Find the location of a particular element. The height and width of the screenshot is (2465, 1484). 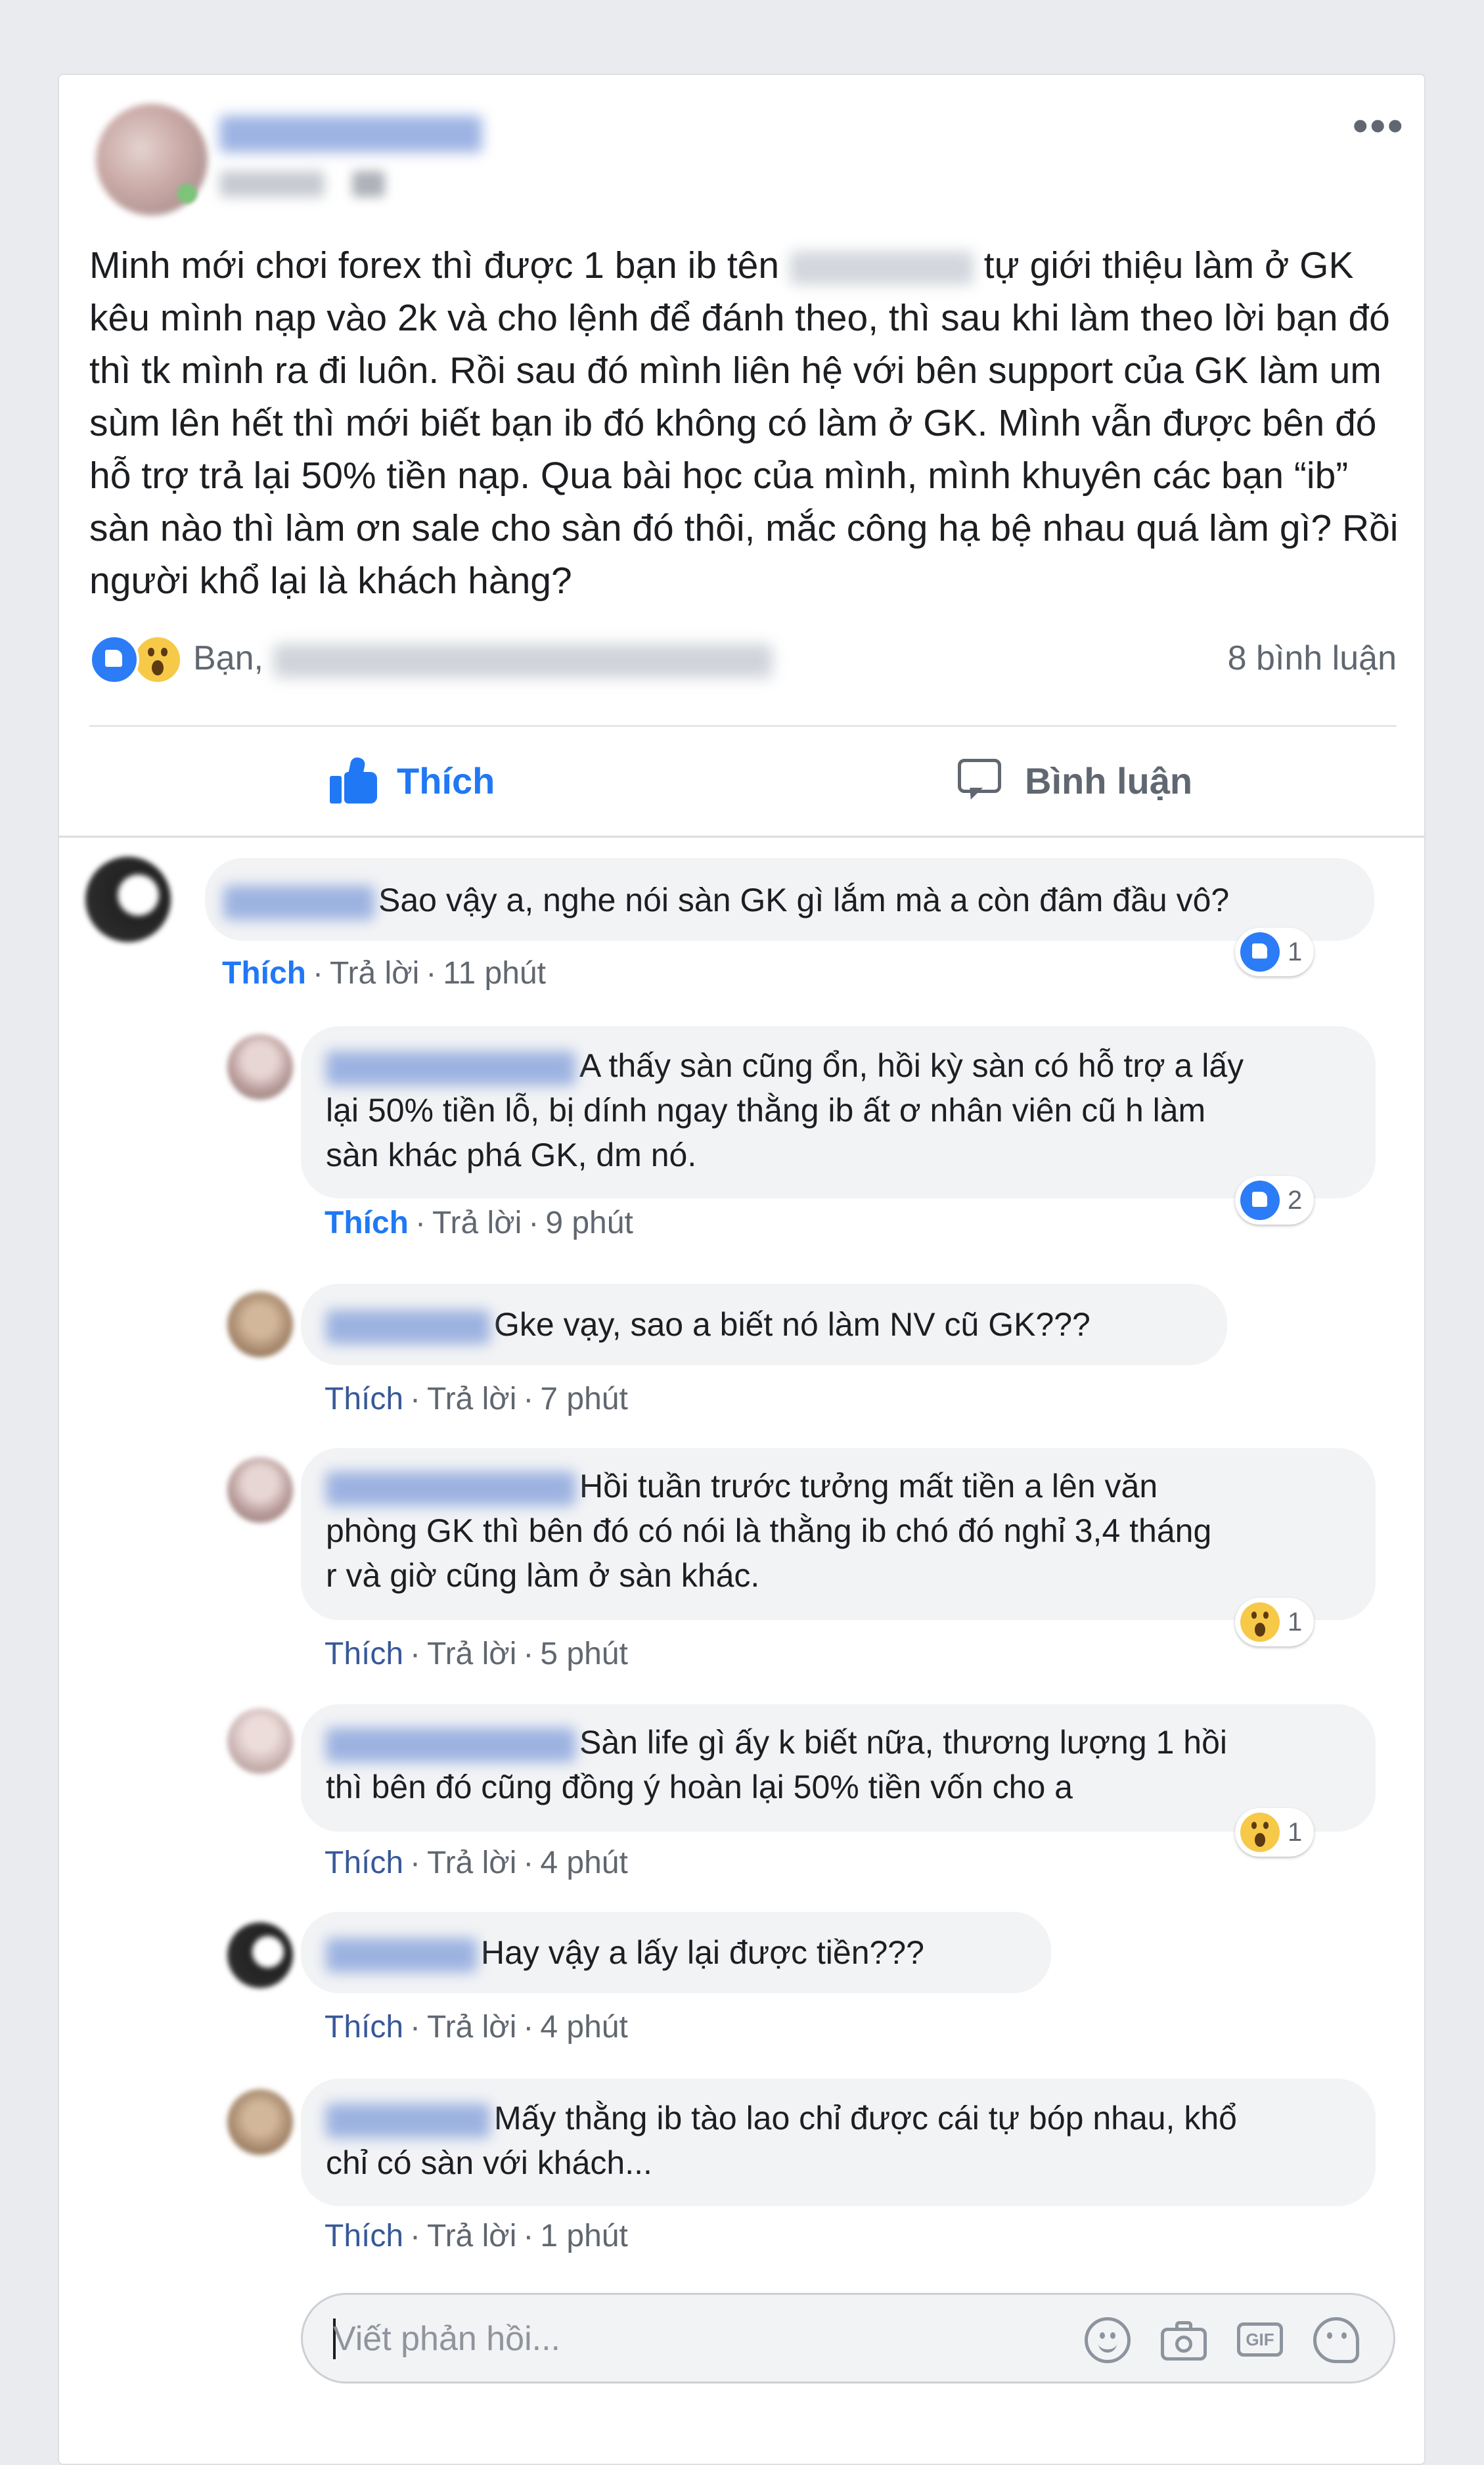

emoji-icon is located at coordinates (1108, 2340).